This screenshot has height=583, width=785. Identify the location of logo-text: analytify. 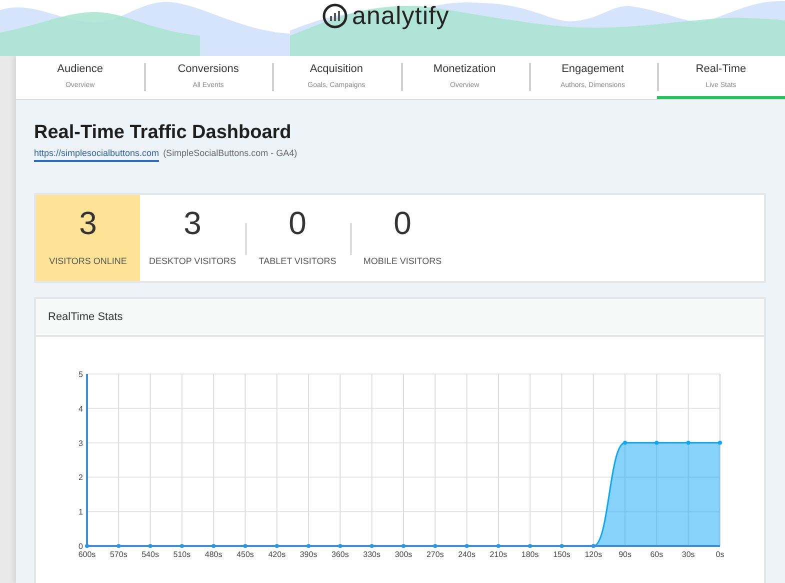
(401, 16).